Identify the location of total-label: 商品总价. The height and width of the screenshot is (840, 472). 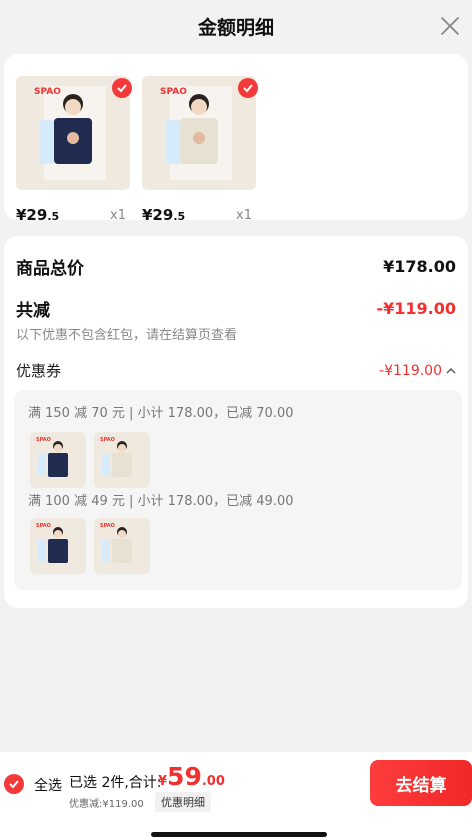
(50, 269).